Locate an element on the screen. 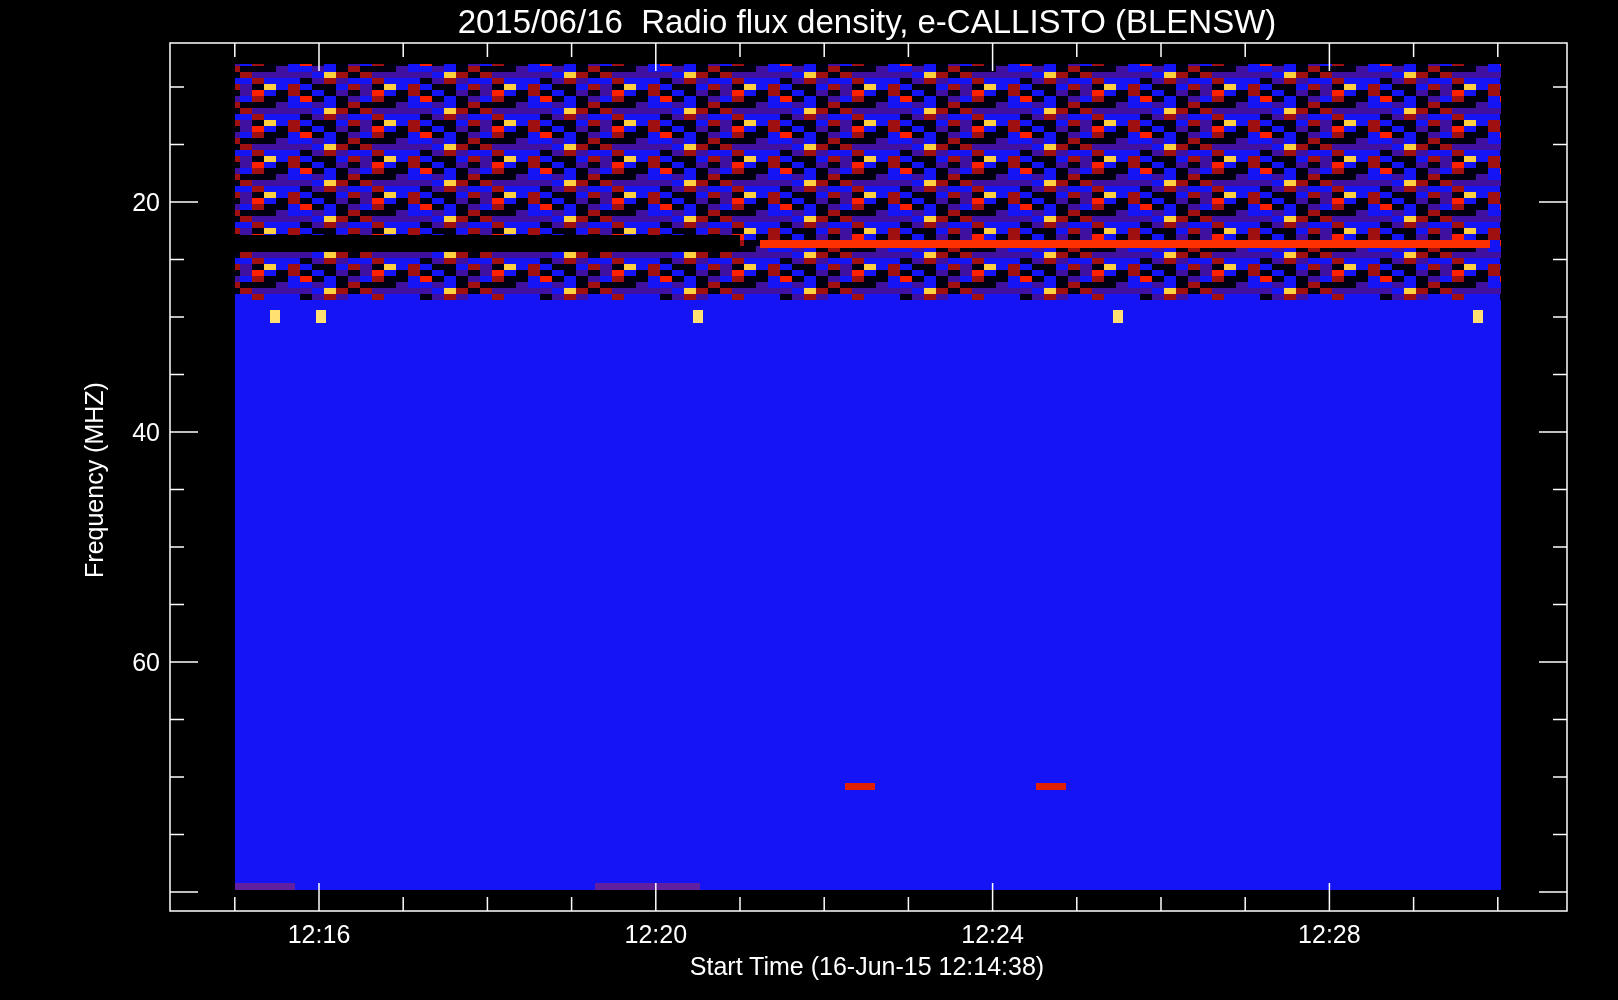 Image resolution: width=1618 pixels, height=1000 pixels. y-tick-label: 20 is located at coordinates (146, 202).